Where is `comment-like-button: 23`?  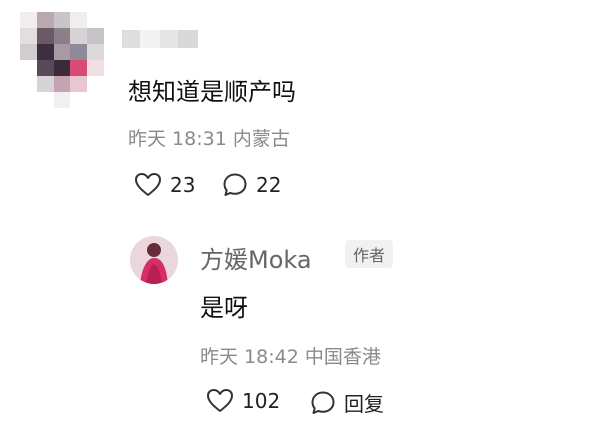
comment-like-button: 23 is located at coordinates (164, 185).